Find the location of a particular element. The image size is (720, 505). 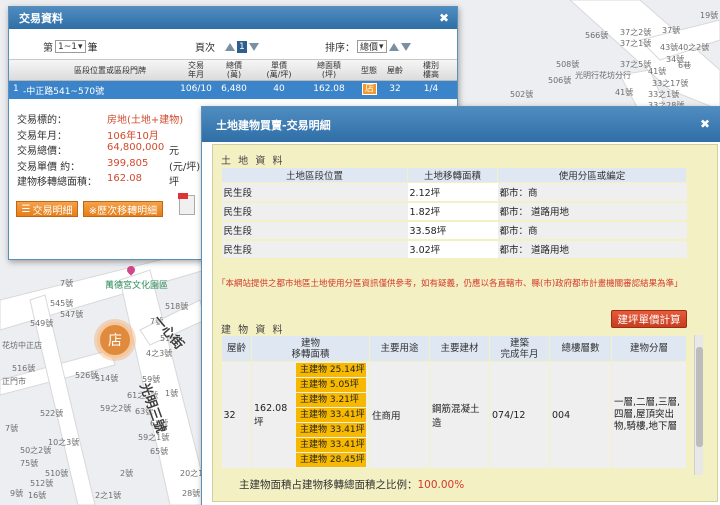

detail-key: 交易總價： is located at coordinates (42, 151).